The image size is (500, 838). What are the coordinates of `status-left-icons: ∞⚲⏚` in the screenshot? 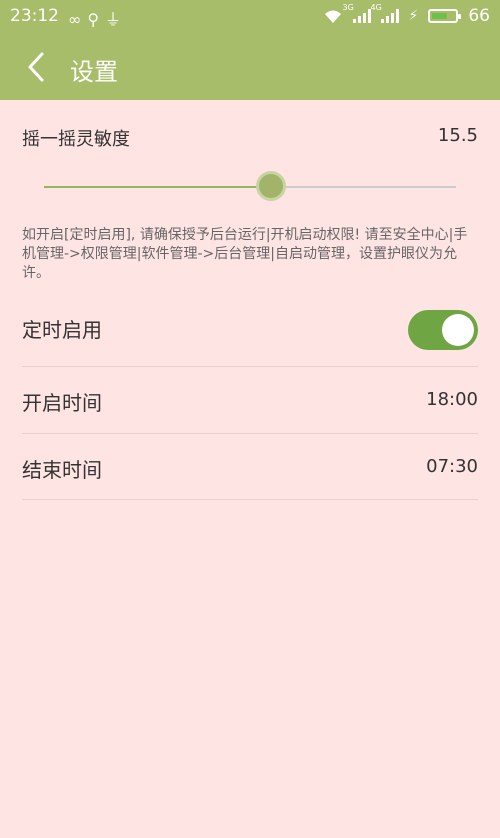 It's located at (97, 18).